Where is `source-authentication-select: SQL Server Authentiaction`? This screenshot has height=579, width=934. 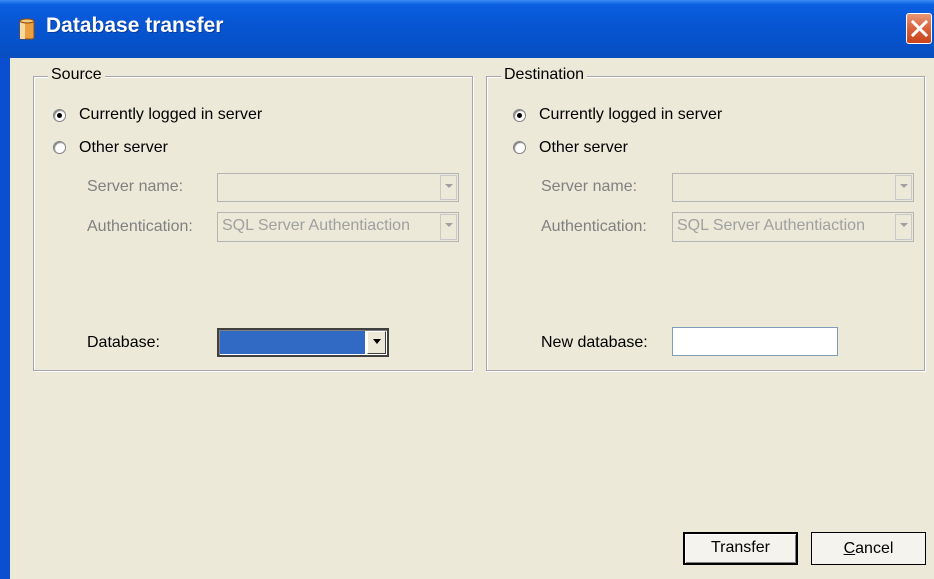 source-authentication-select: SQL Server Authentiaction is located at coordinates (338, 227).